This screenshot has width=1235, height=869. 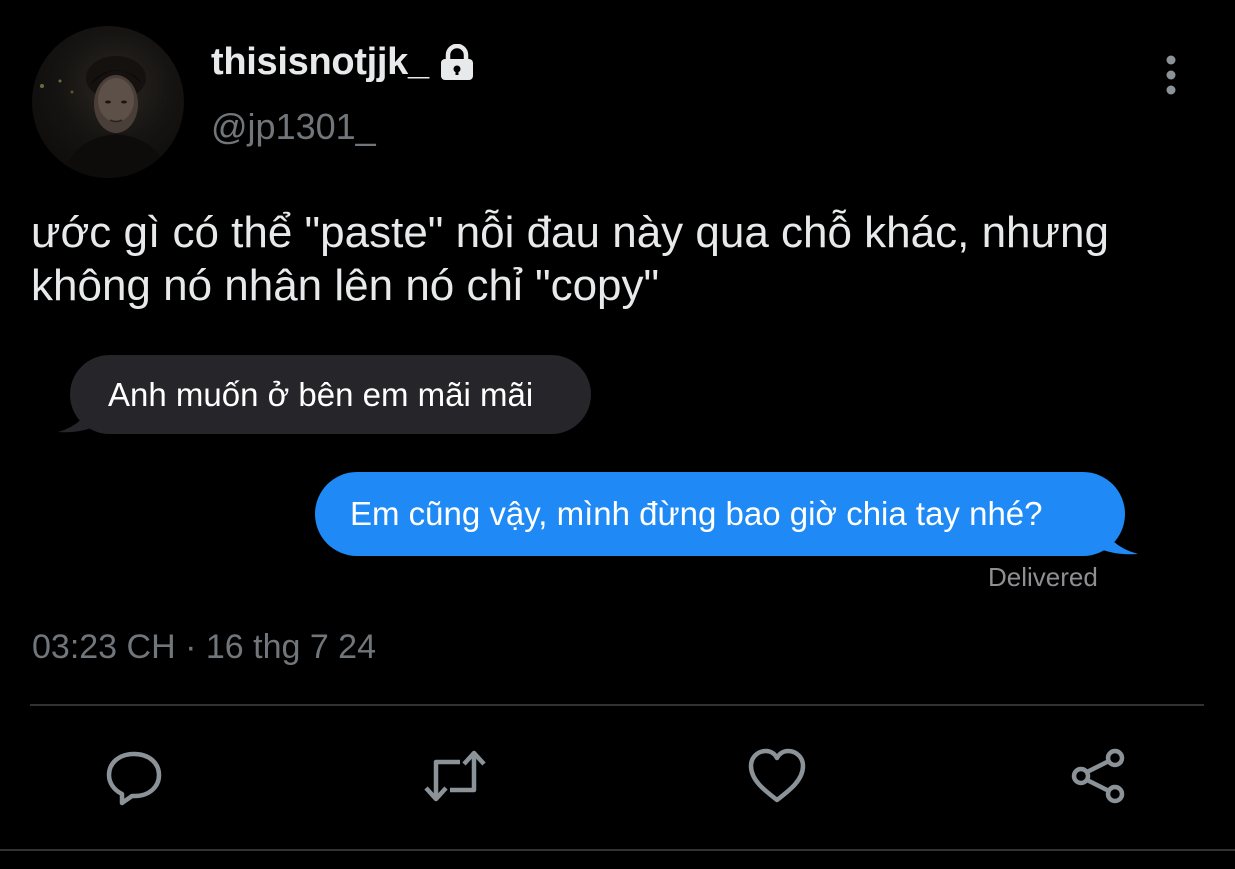 What do you see at coordinates (204, 647) in the screenshot?
I see `tweet-timestamp: 03:23 CH · 16 thg 7 24` at bounding box center [204, 647].